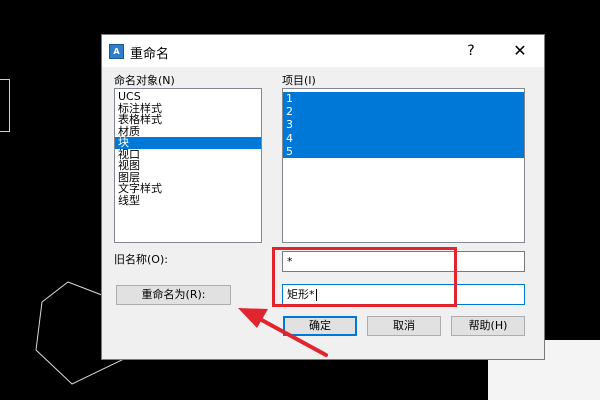 This screenshot has height=400, width=600. Describe the element at coordinates (283, 332) in the screenshot. I see `annotation-arrow-icon` at that location.